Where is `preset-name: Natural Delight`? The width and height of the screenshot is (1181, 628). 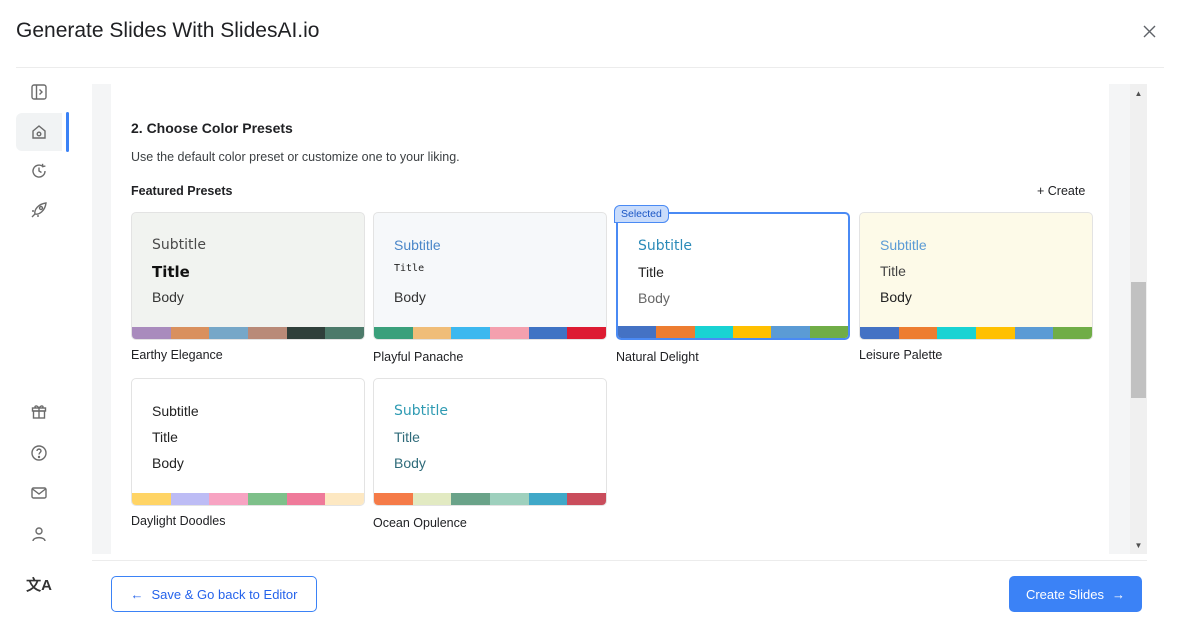 preset-name: Natural Delight is located at coordinates (657, 357).